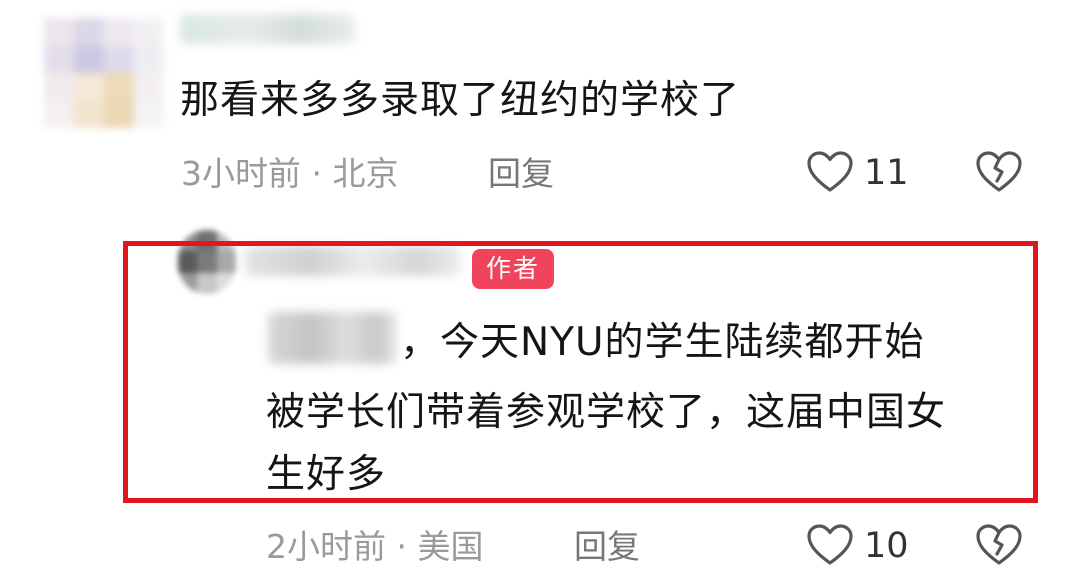  Describe the element at coordinates (326, 474) in the screenshot. I see `reply-text-line-3: 生好多` at that location.